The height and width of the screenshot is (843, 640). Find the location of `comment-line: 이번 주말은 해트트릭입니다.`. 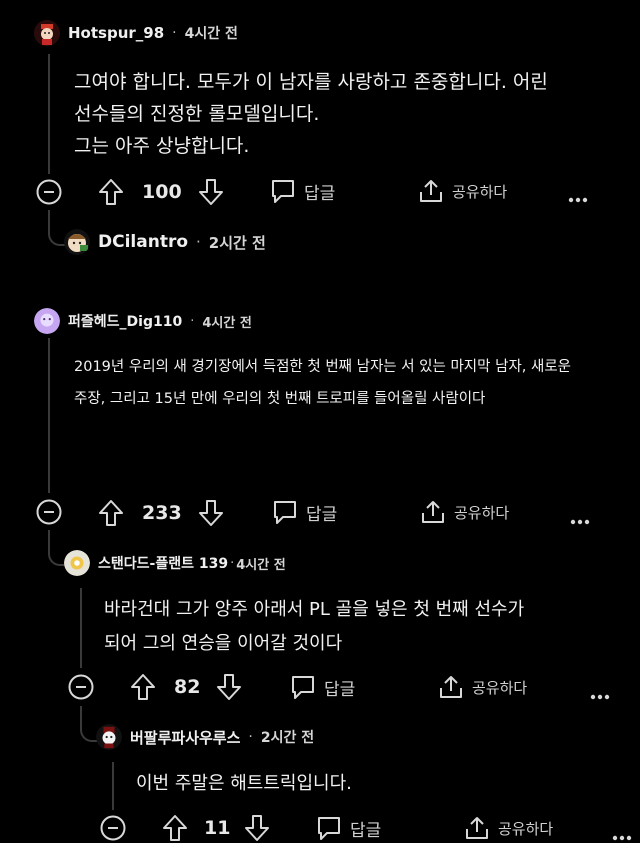

comment-line: 이번 주말은 해트트릭입니다. is located at coordinates (244, 783).